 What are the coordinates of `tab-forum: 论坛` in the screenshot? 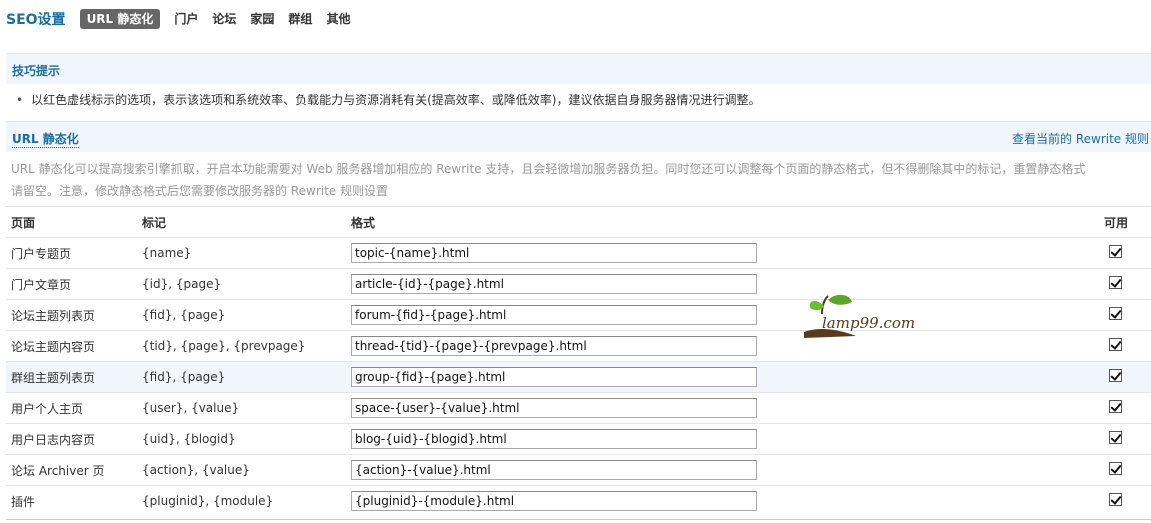 It's located at (224, 19).